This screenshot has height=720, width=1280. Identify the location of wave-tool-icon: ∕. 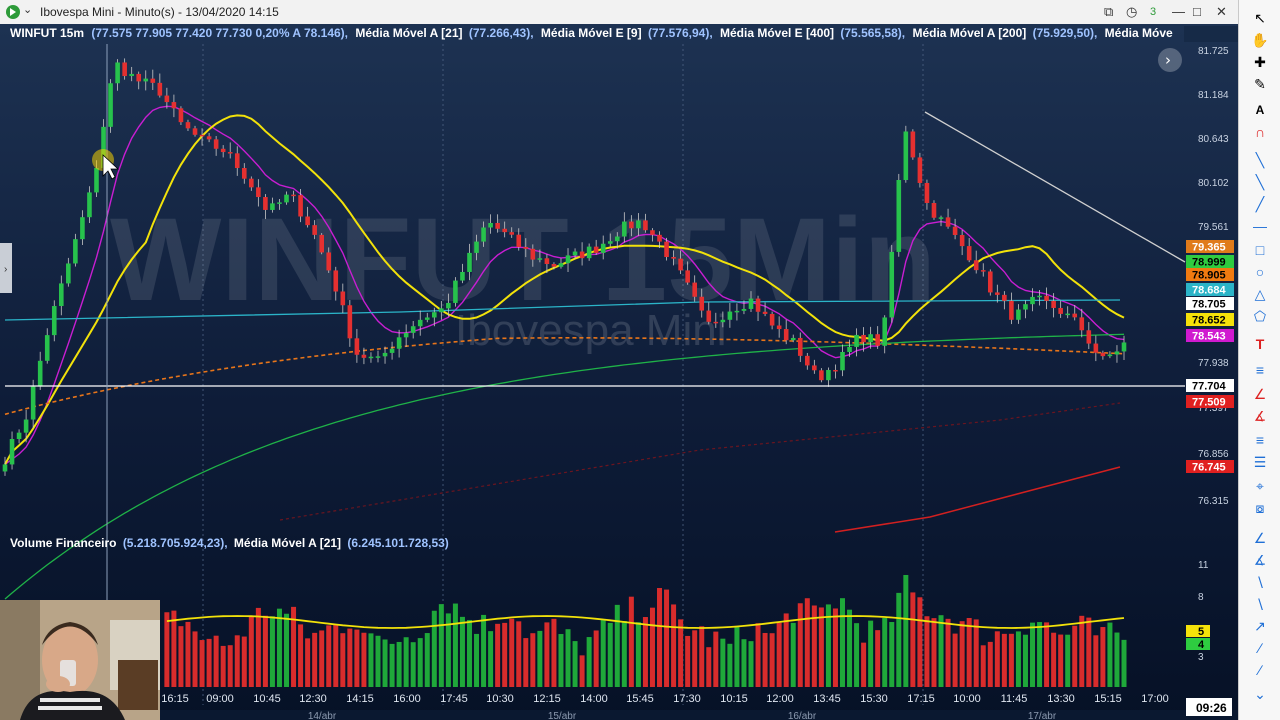
(1260, 648).